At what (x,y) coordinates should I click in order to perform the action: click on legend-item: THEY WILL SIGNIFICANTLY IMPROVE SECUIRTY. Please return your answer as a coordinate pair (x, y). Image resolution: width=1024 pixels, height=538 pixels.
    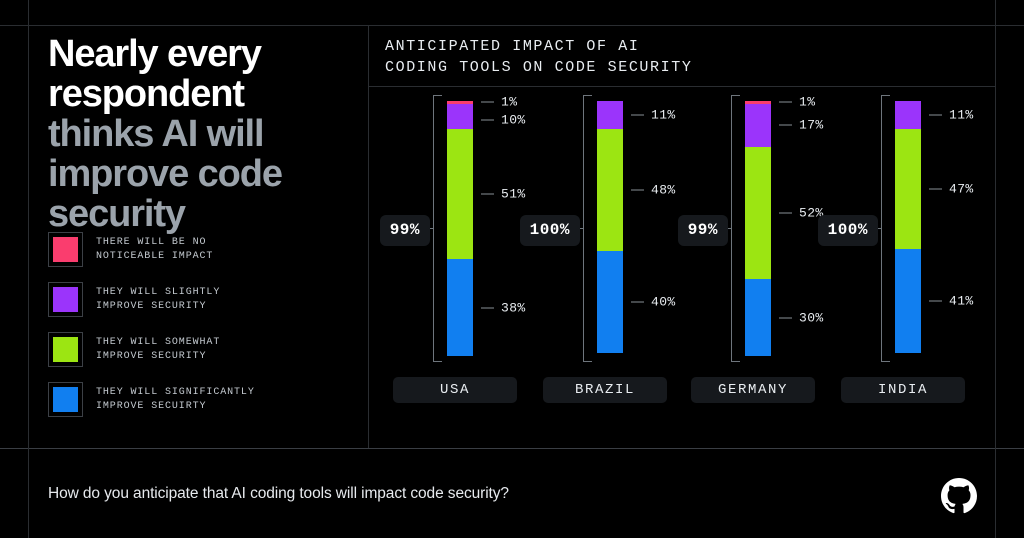
    Looking at the image, I should click on (198, 399).